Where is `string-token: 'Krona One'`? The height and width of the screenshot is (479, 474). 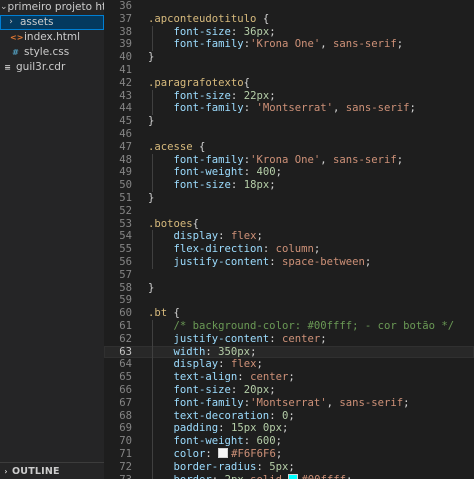
string-token: 'Krona One' is located at coordinates (285, 159).